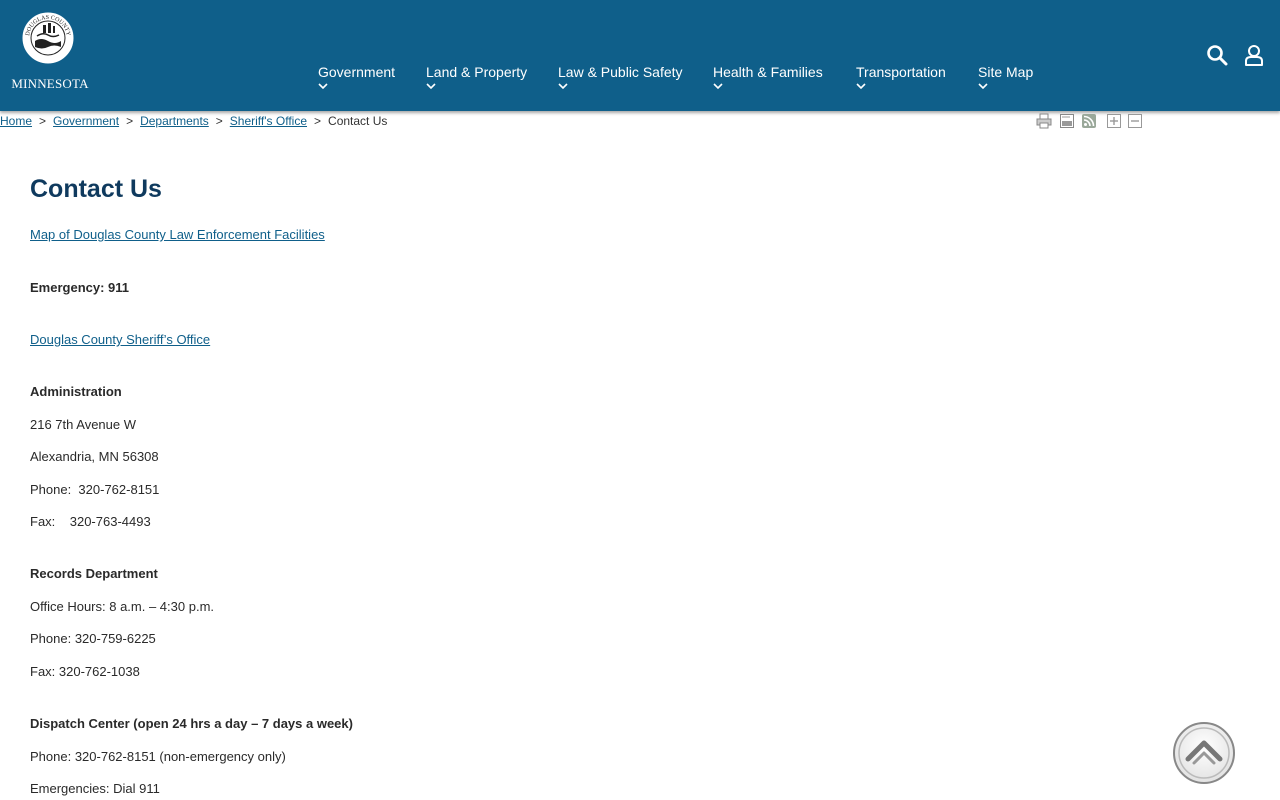 Image resolution: width=1280 pixels, height=800 pixels. I want to click on records-heading: Records Department, so click(94, 573).